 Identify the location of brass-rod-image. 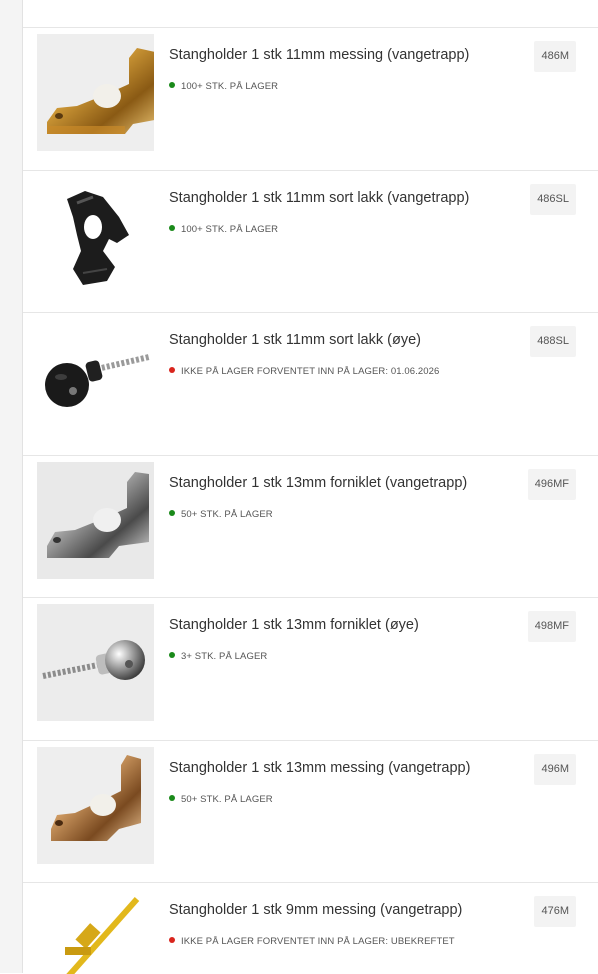
(95, 931).